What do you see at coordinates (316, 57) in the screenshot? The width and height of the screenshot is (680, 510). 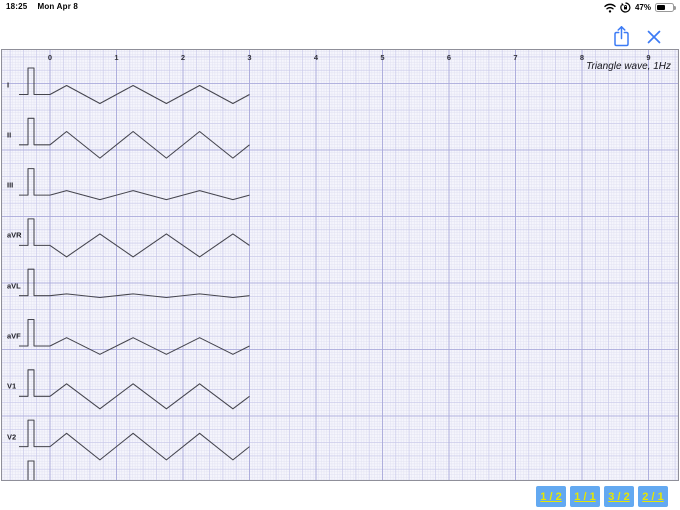 I see `x-tick-label-4: 4` at bounding box center [316, 57].